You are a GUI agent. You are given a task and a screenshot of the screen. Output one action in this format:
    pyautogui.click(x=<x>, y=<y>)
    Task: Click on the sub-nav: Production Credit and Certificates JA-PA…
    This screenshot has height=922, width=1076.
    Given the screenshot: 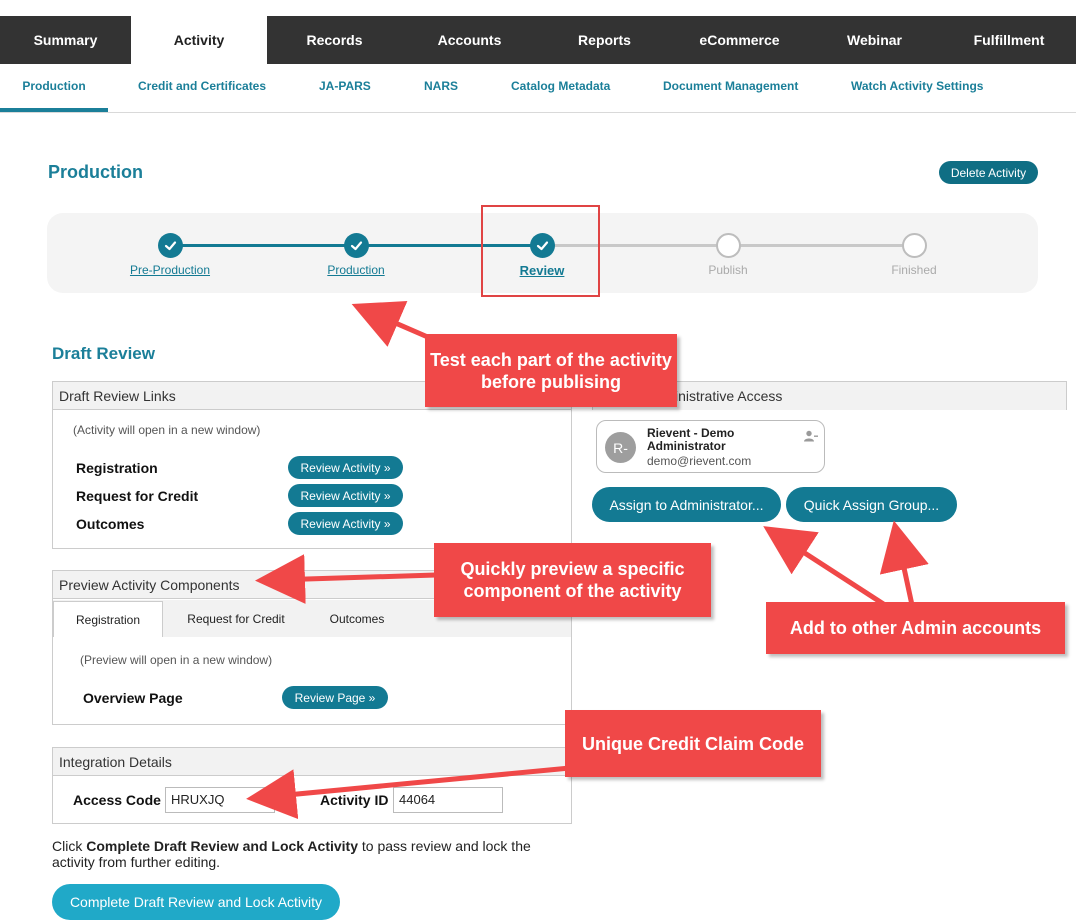 What is the action you would take?
    pyautogui.click(x=538, y=88)
    